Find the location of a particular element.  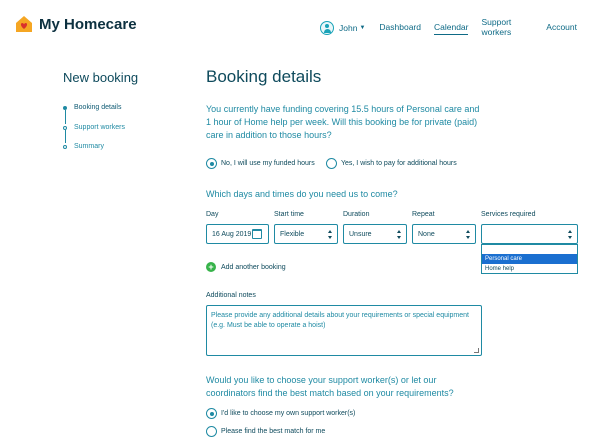

services-label: Services required is located at coordinates (508, 214).